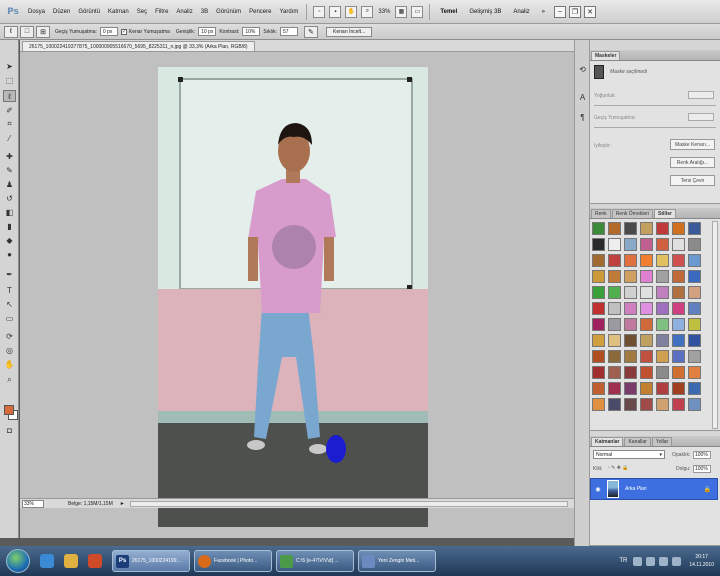 The height and width of the screenshot is (576, 720). Describe the element at coordinates (228, 12) in the screenshot. I see `menu-view: Görünüm` at that location.